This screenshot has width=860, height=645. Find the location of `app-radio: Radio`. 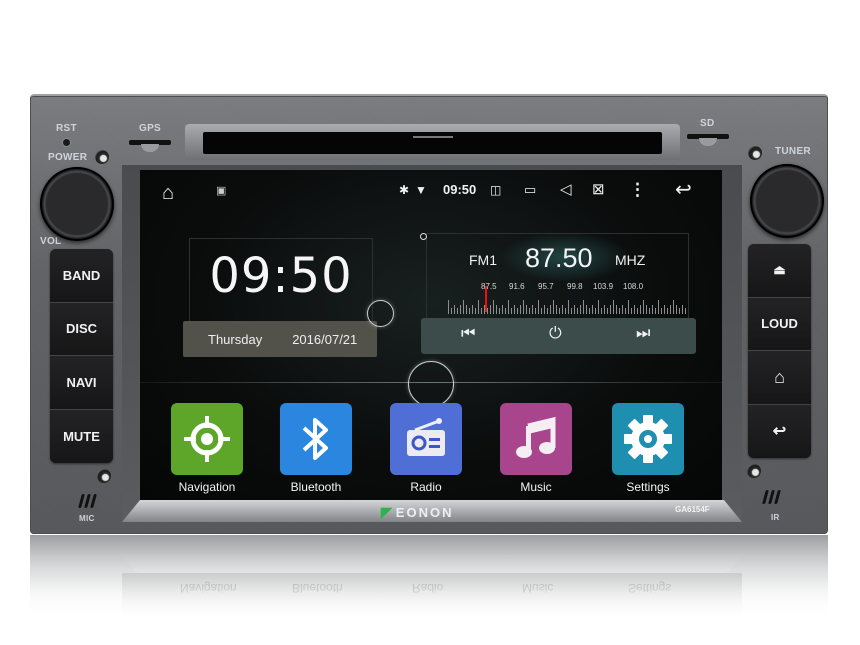

app-radio: Radio is located at coordinates (426, 448).